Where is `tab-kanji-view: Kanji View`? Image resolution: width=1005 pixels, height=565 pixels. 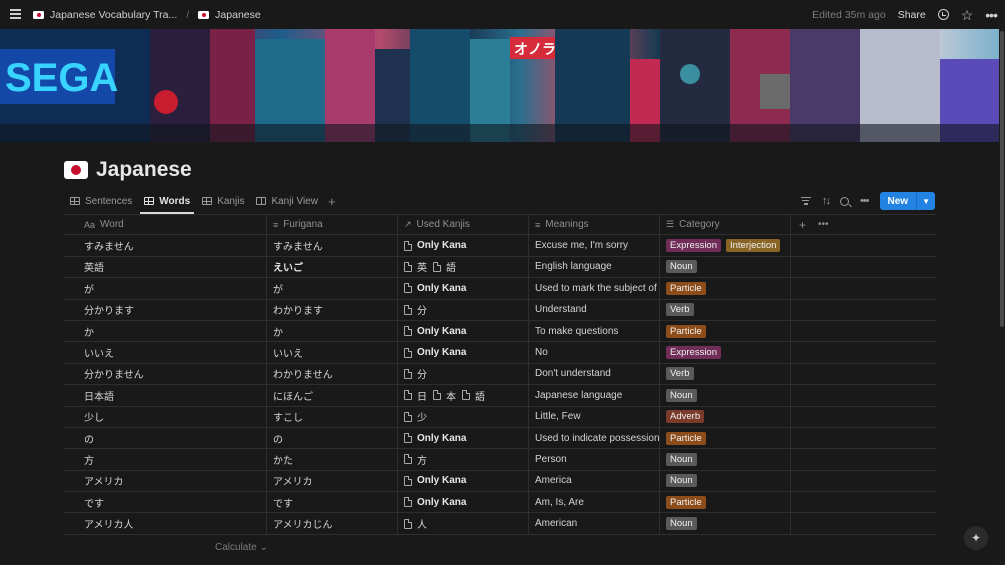
tab-kanji-view: Kanji View is located at coordinates (287, 201).